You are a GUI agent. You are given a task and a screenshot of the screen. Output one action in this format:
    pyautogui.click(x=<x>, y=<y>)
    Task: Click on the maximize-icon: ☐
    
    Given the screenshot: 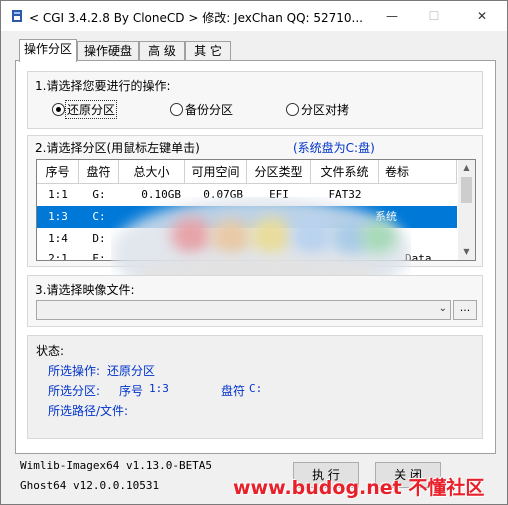 What is the action you would take?
    pyautogui.click(x=434, y=16)
    